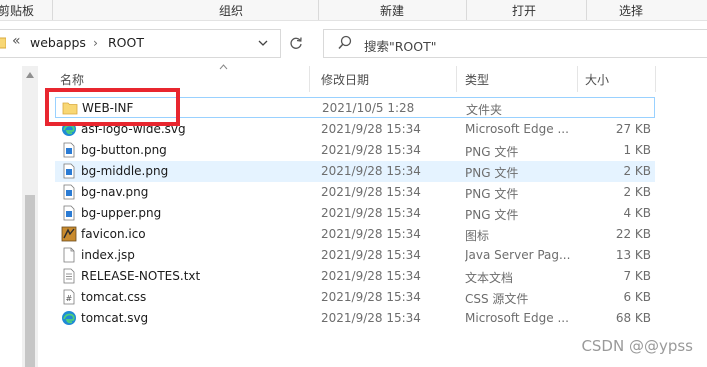 This screenshot has width=707, height=367. Describe the element at coordinates (637, 346) in the screenshot. I see `watermark: CSDN @@ypss` at that location.